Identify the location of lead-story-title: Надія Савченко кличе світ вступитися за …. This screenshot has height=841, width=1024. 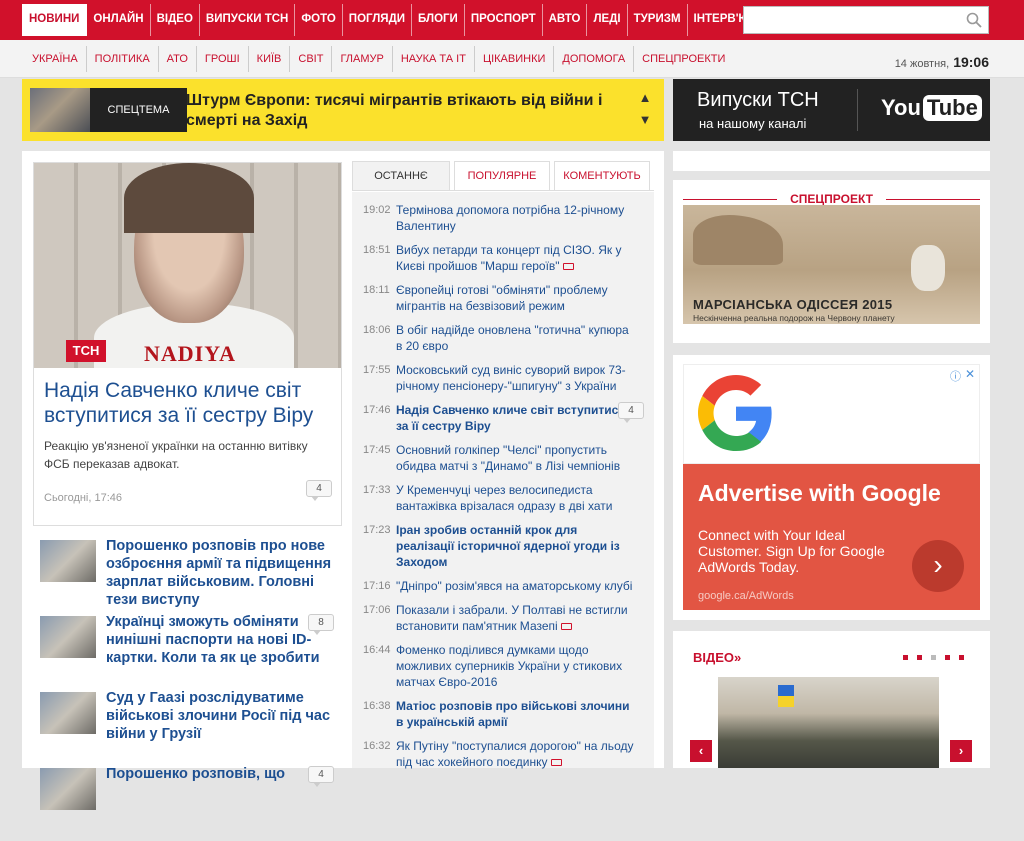
(189, 403).